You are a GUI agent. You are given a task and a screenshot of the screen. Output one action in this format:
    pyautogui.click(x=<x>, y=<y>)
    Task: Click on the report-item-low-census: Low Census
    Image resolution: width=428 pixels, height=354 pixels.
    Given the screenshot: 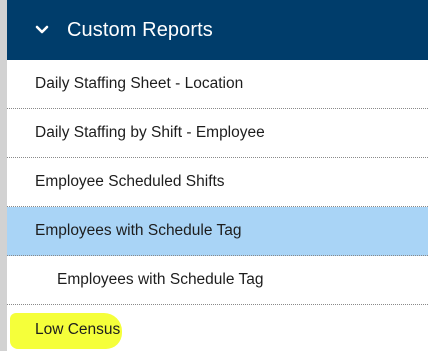 What is the action you would take?
    pyautogui.click(x=217, y=329)
    